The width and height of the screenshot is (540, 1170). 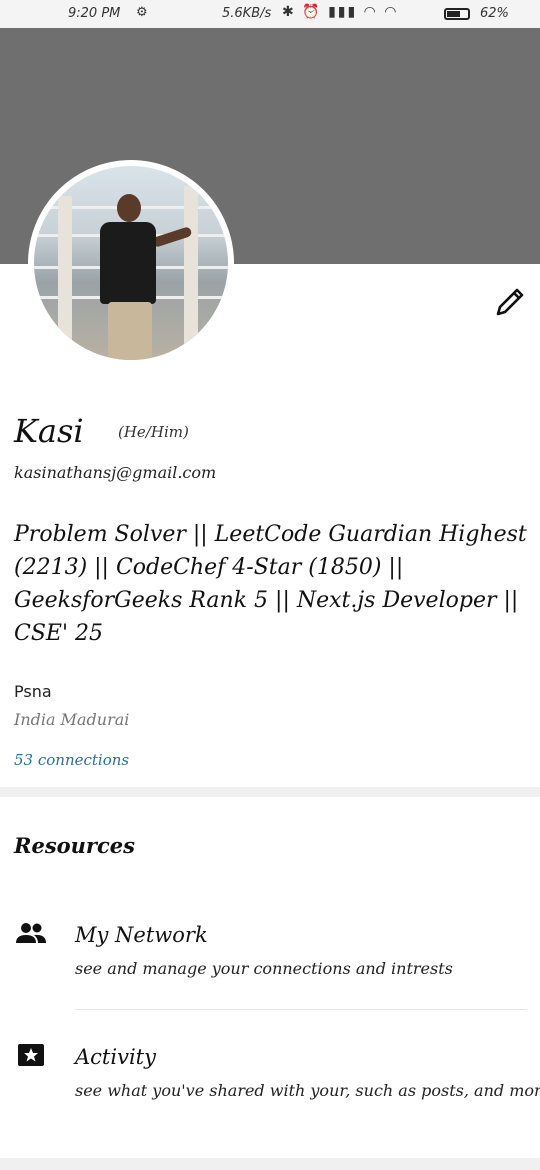 I want to click on resources-title: Resources, so click(x=74, y=845).